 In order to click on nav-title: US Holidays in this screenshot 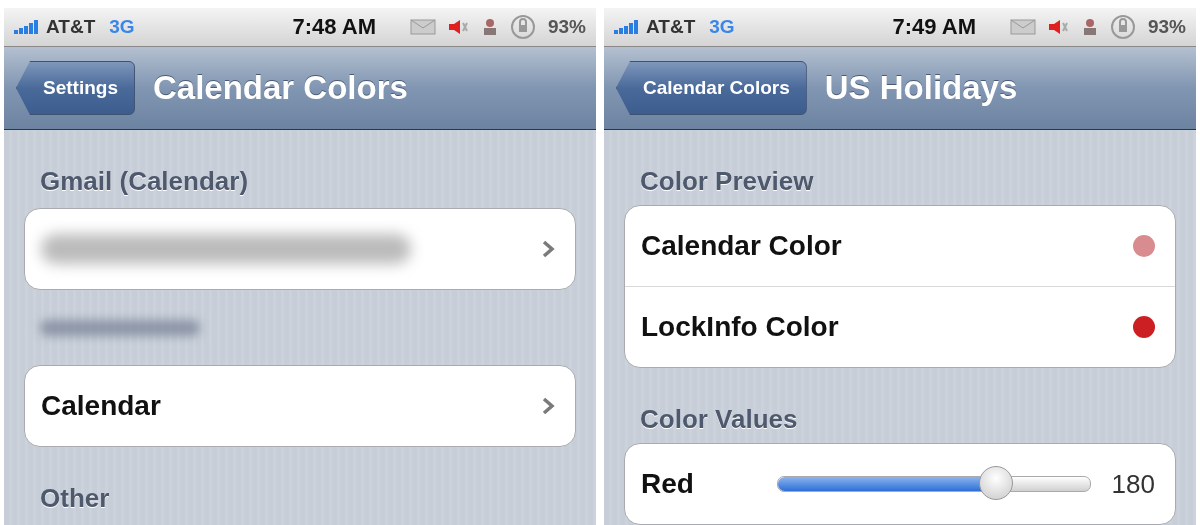, I will do `click(921, 88)`.